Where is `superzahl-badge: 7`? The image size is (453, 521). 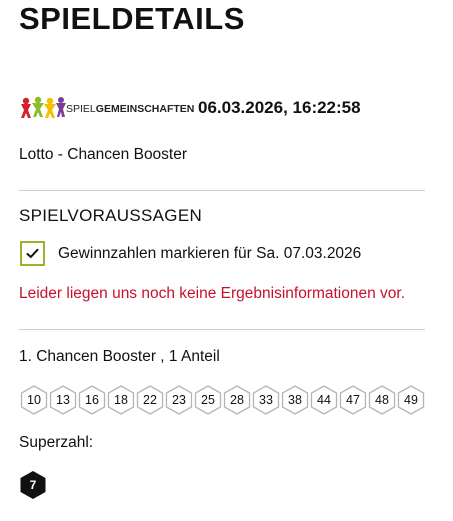 superzahl-badge: 7 is located at coordinates (33, 485).